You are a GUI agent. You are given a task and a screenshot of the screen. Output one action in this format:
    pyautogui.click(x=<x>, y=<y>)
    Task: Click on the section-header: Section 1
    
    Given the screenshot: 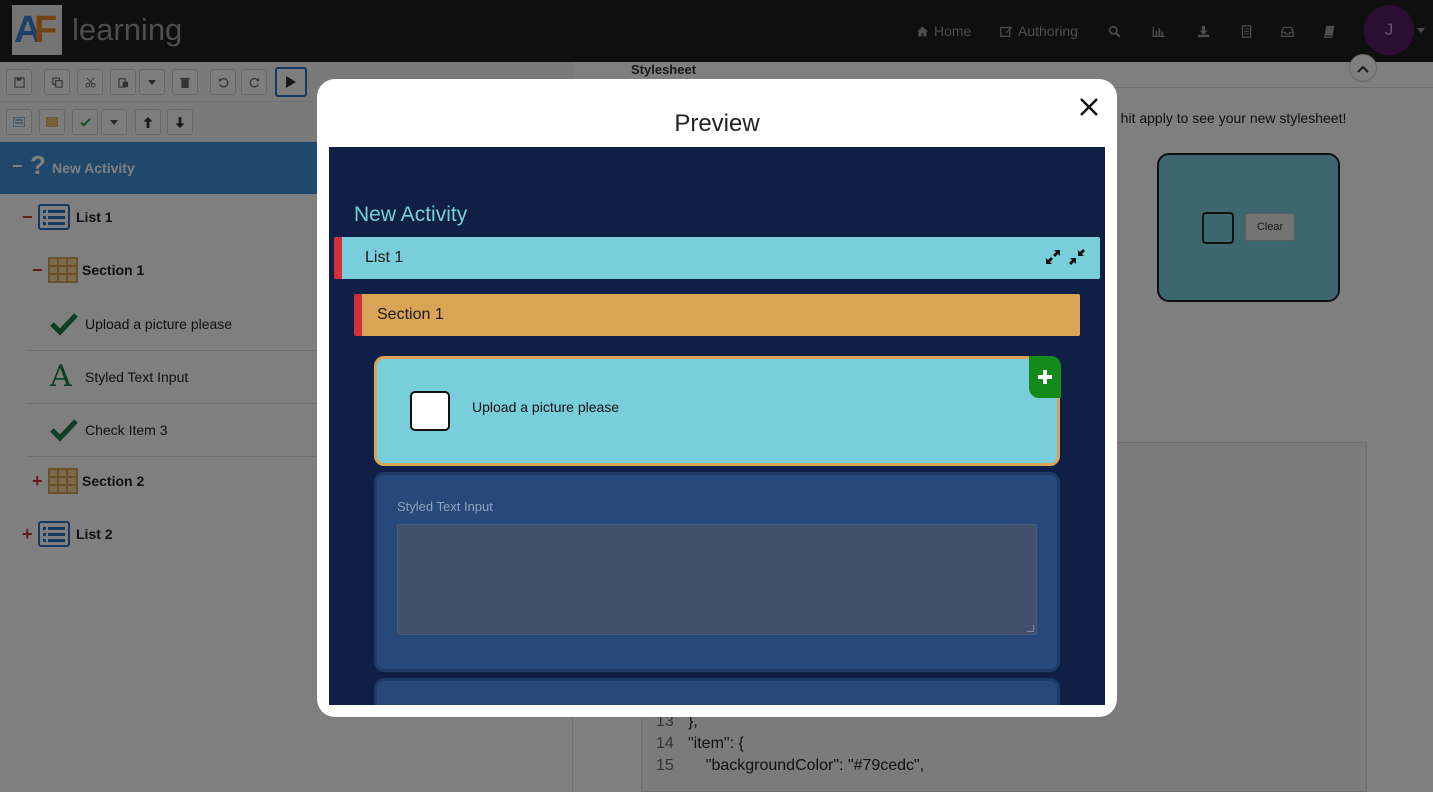 What is the action you would take?
    pyautogui.click(x=717, y=315)
    